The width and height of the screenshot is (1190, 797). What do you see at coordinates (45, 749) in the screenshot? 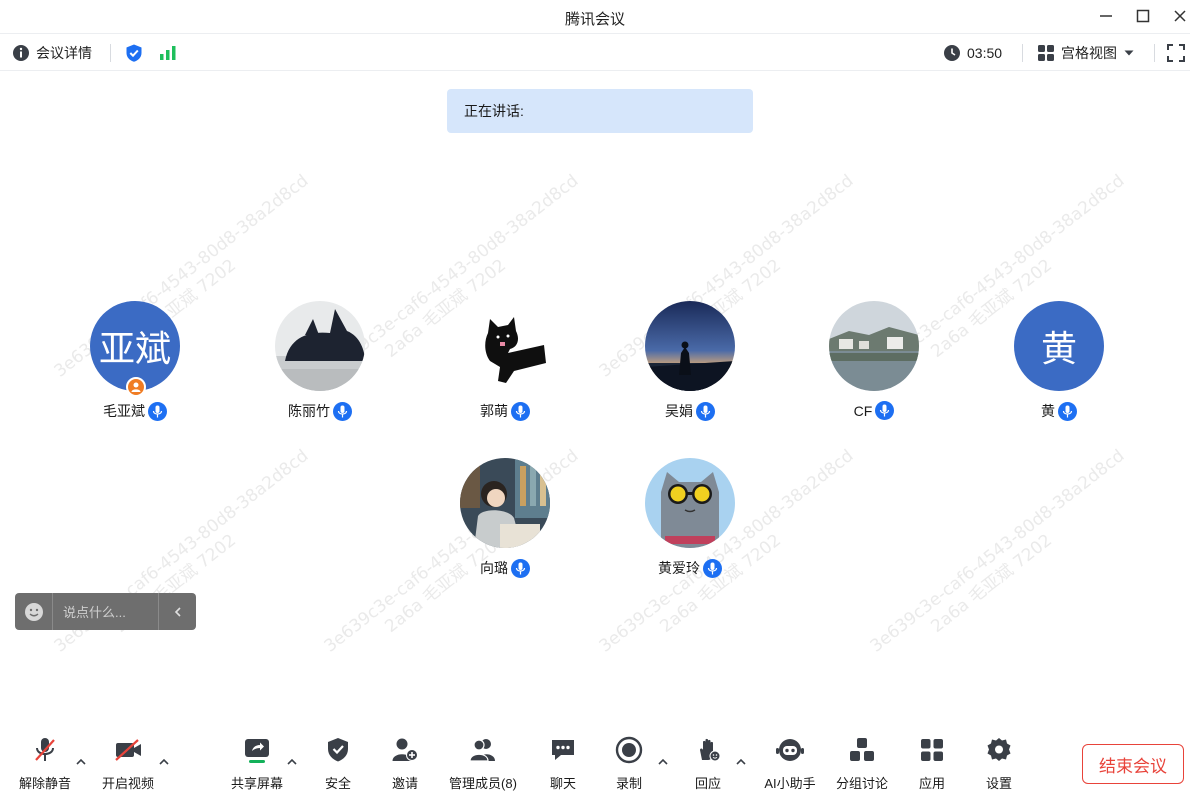
I see `mic-muted-icon` at bounding box center [45, 749].